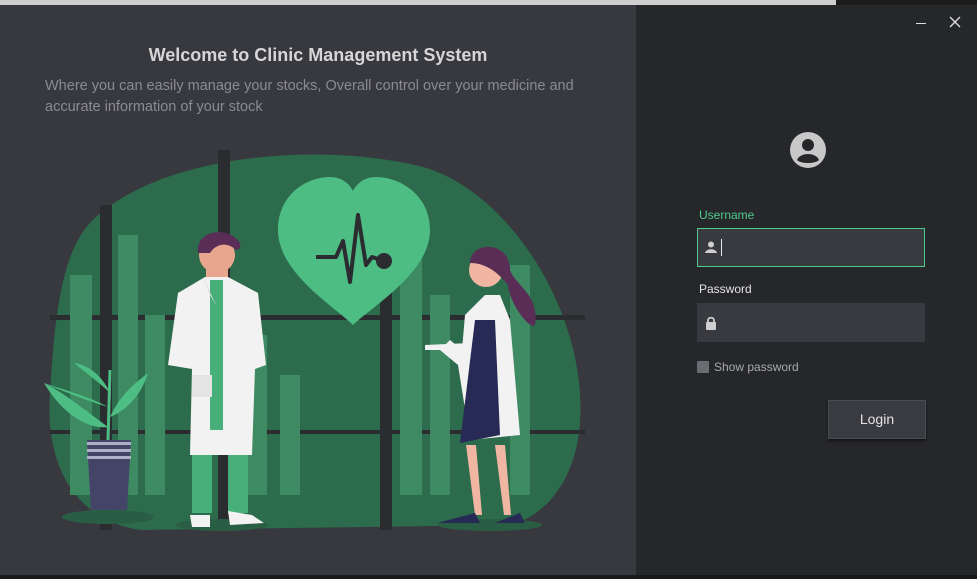 Image resolution: width=977 pixels, height=579 pixels. I want to click on close-button, so click(955, 22).